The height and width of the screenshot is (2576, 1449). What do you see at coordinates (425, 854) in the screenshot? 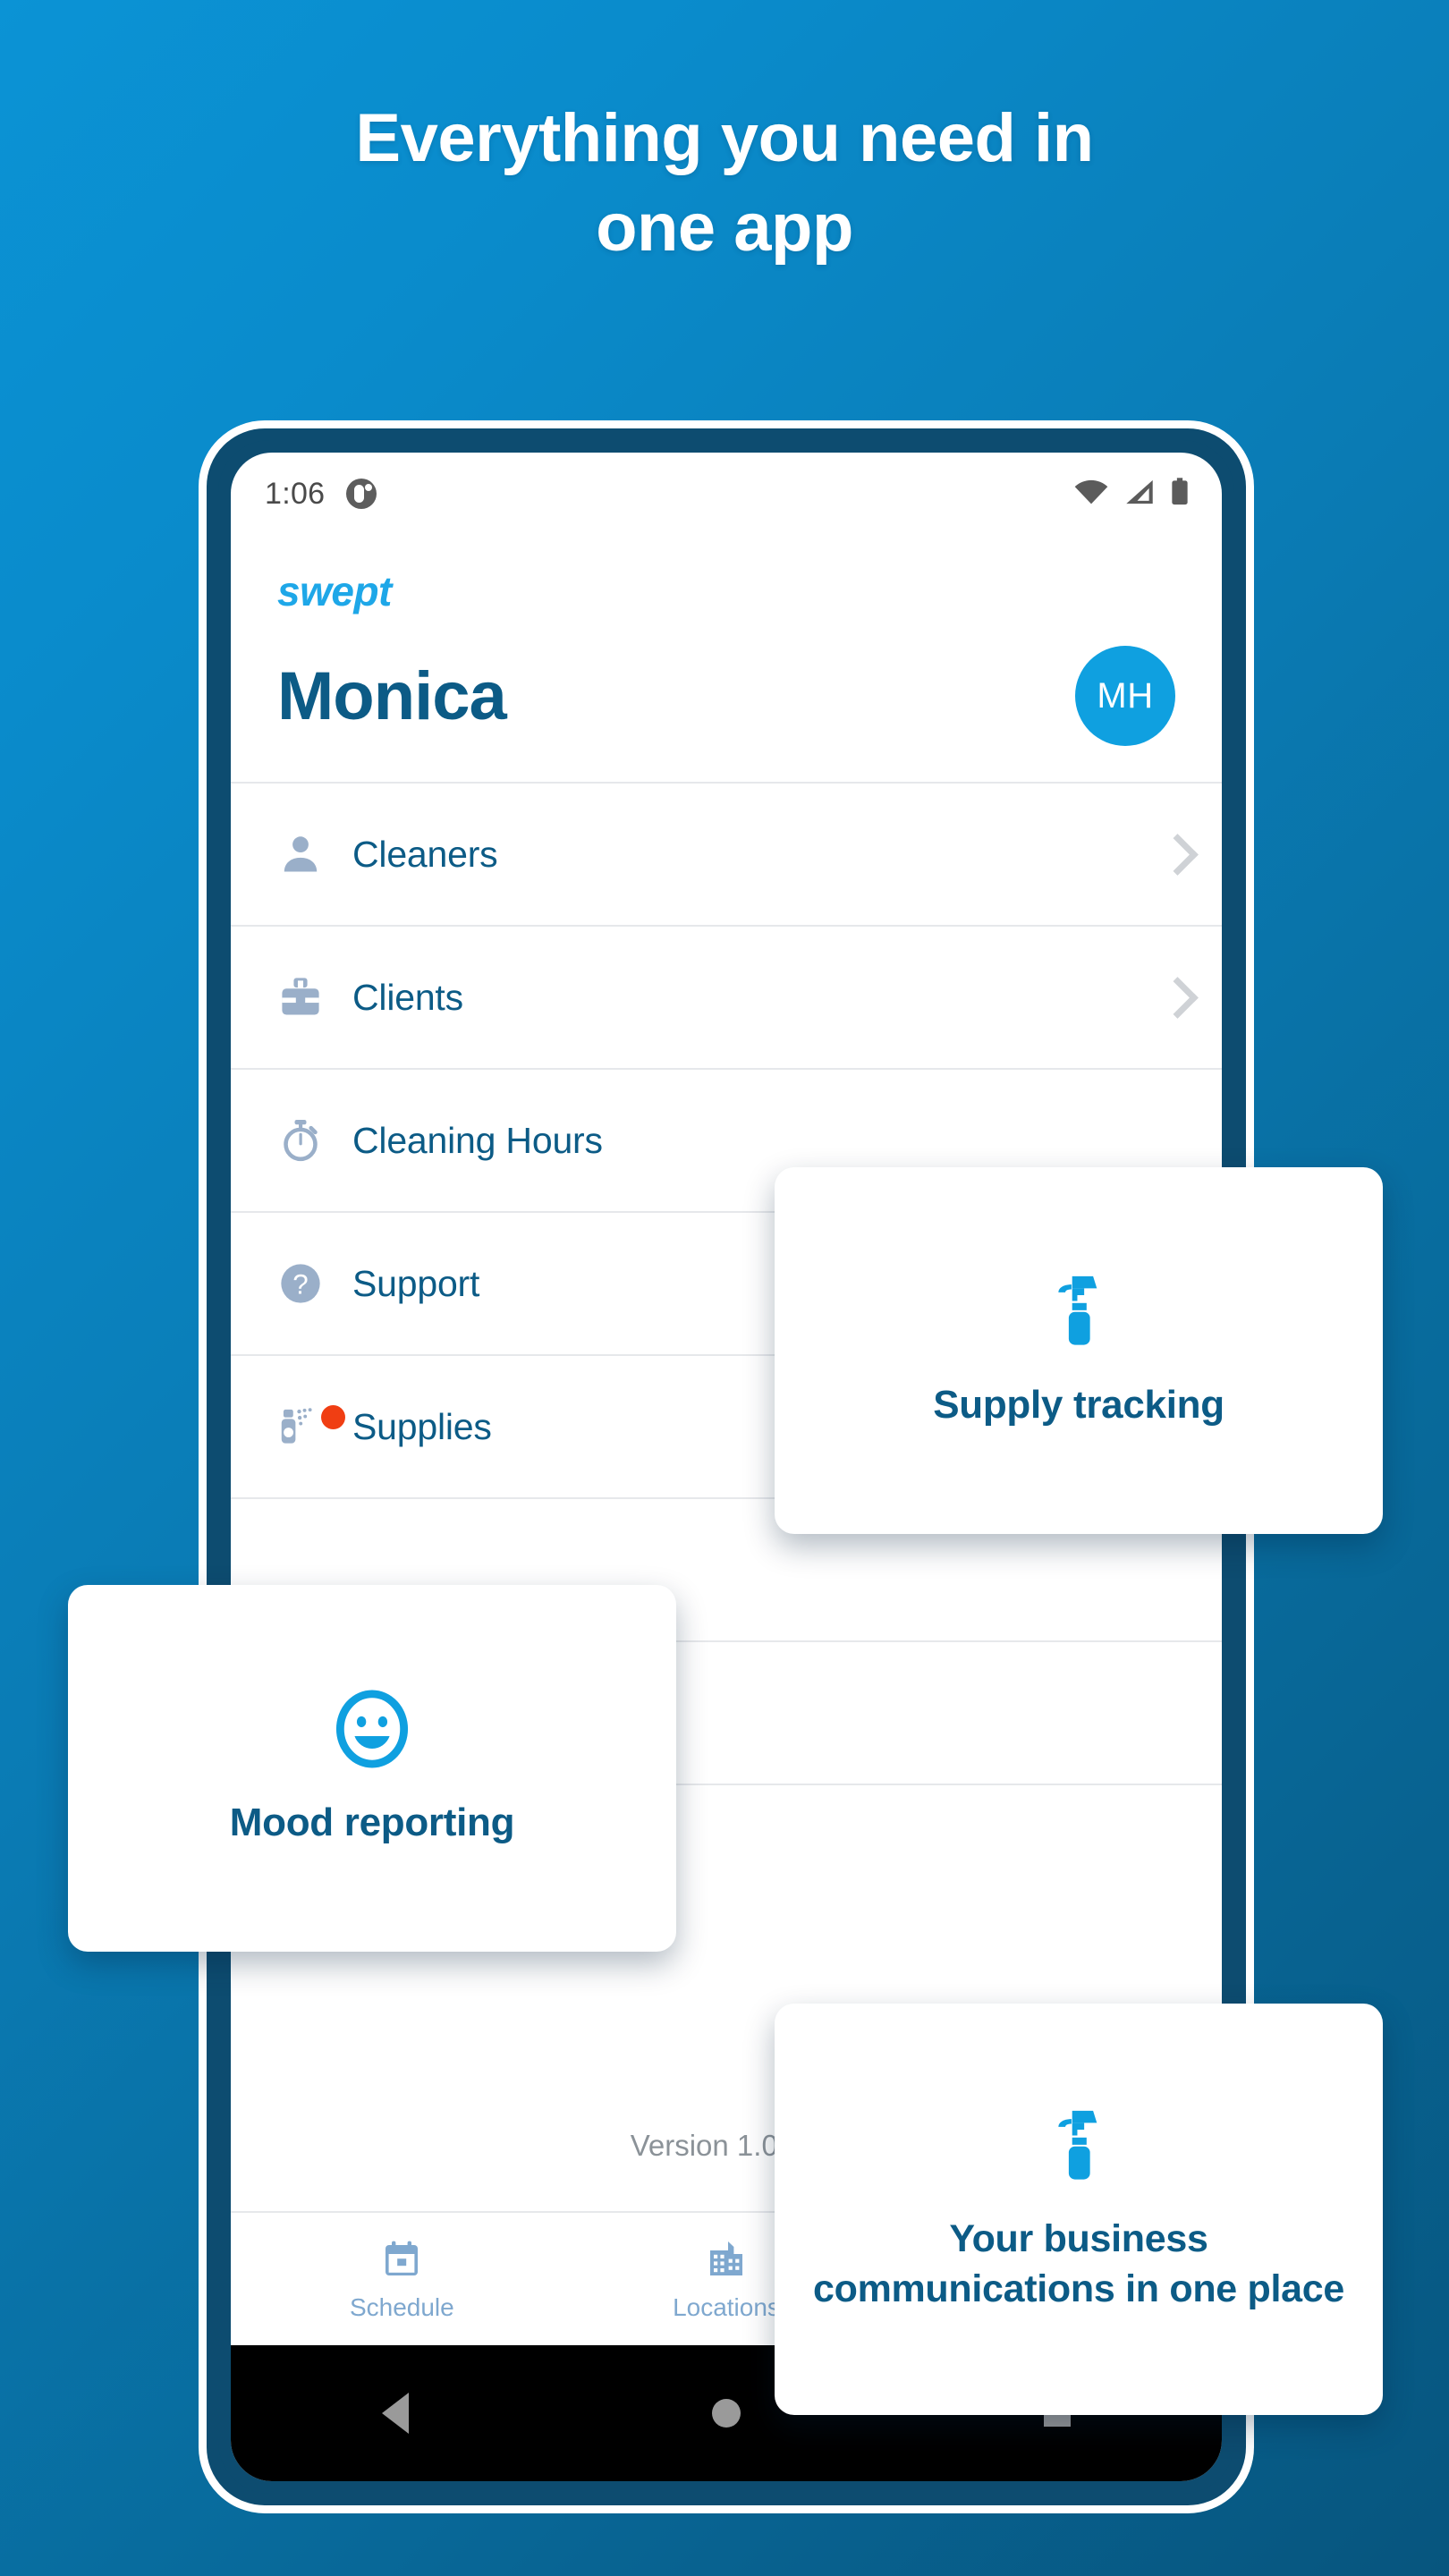
I see `menu-item-label: Cleaners` at bounding box center [425, 854].